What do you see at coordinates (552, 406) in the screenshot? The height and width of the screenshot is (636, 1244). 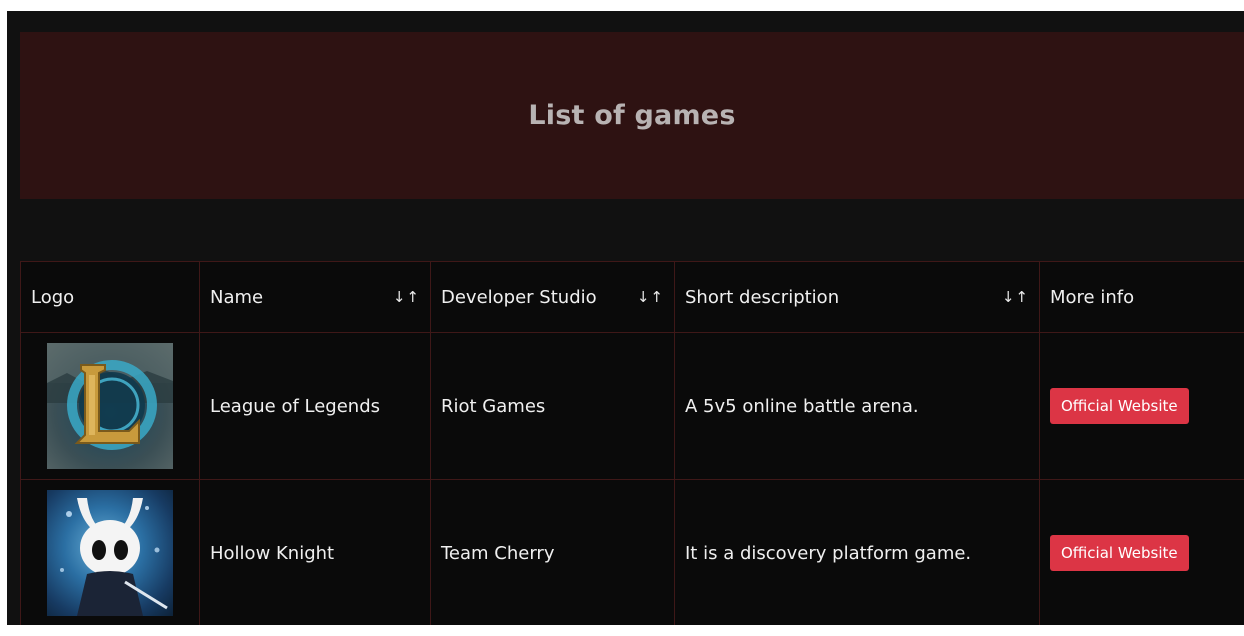 I see `game-developer: Riot Games` at bounding box center [552, 406].